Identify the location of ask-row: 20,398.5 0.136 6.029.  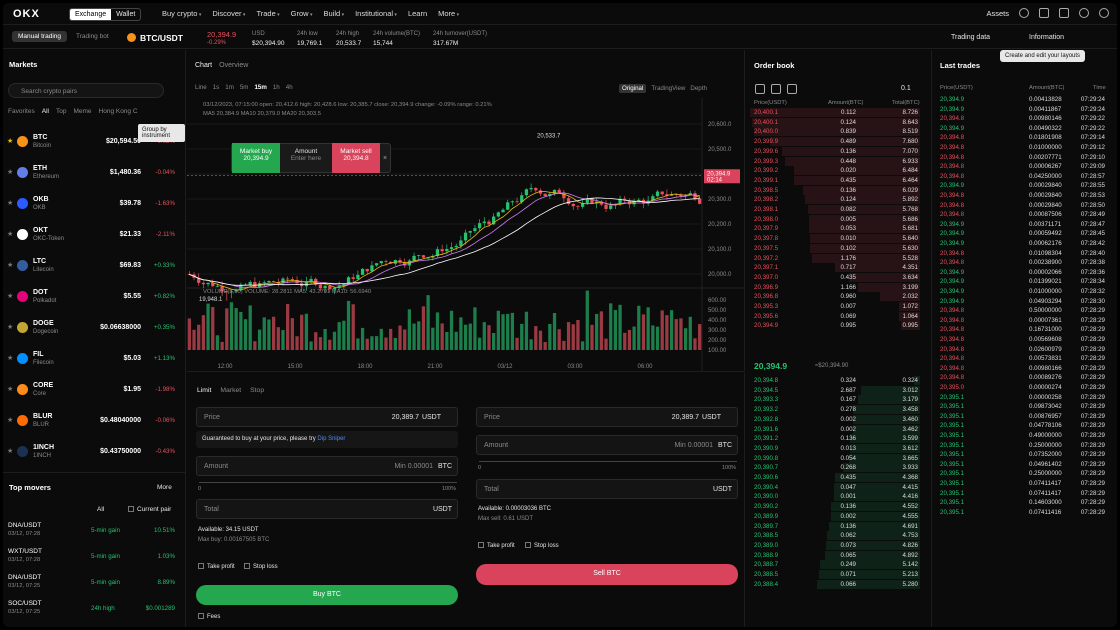
(836, 190).